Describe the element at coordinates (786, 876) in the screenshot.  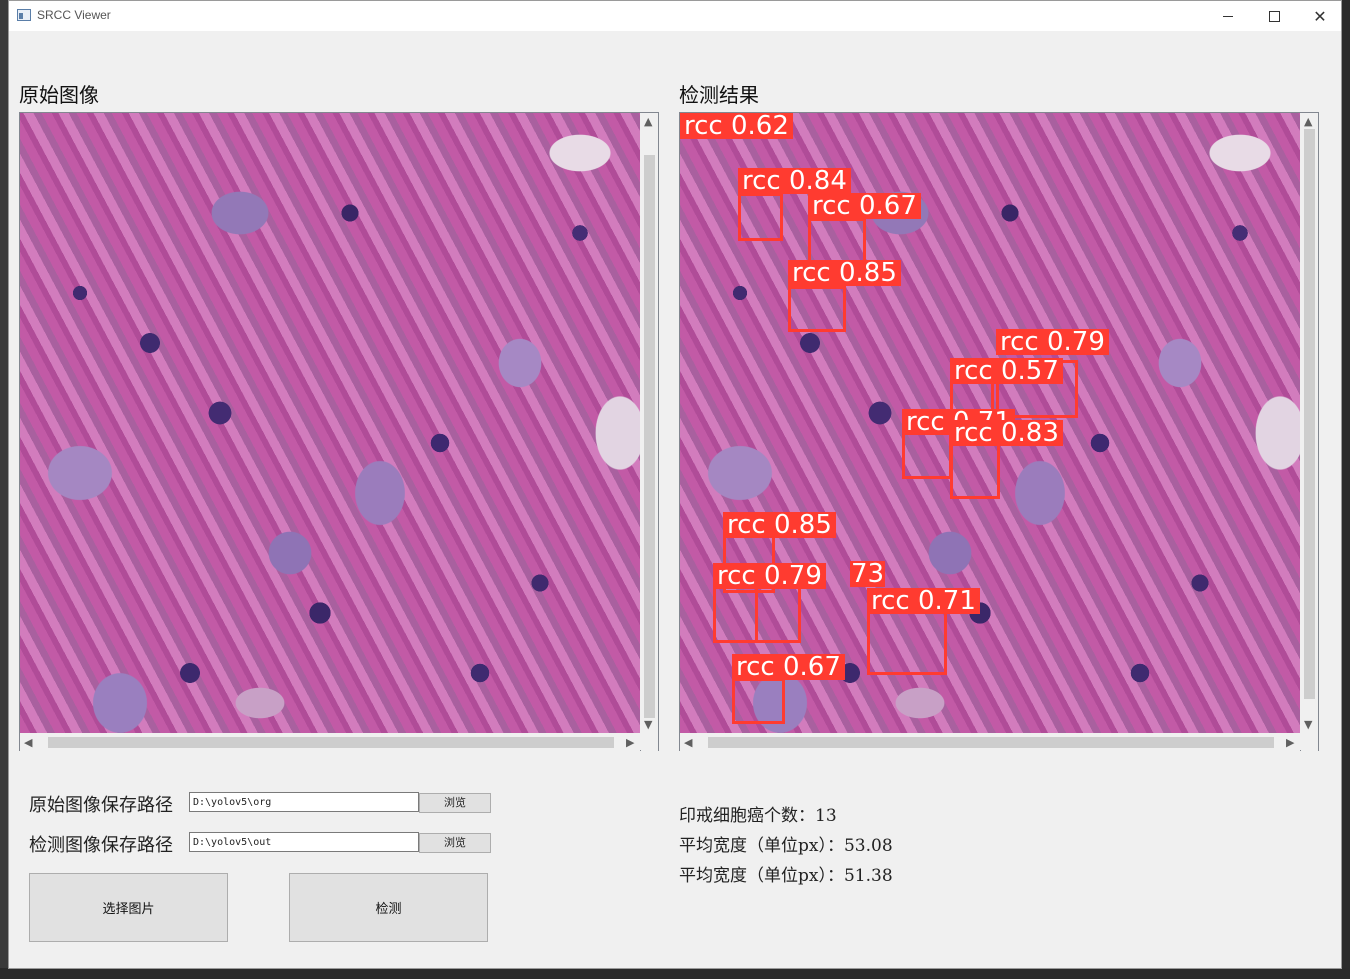
I see `average-height-text: 平均宽度（单位px）：51.38` at that location.